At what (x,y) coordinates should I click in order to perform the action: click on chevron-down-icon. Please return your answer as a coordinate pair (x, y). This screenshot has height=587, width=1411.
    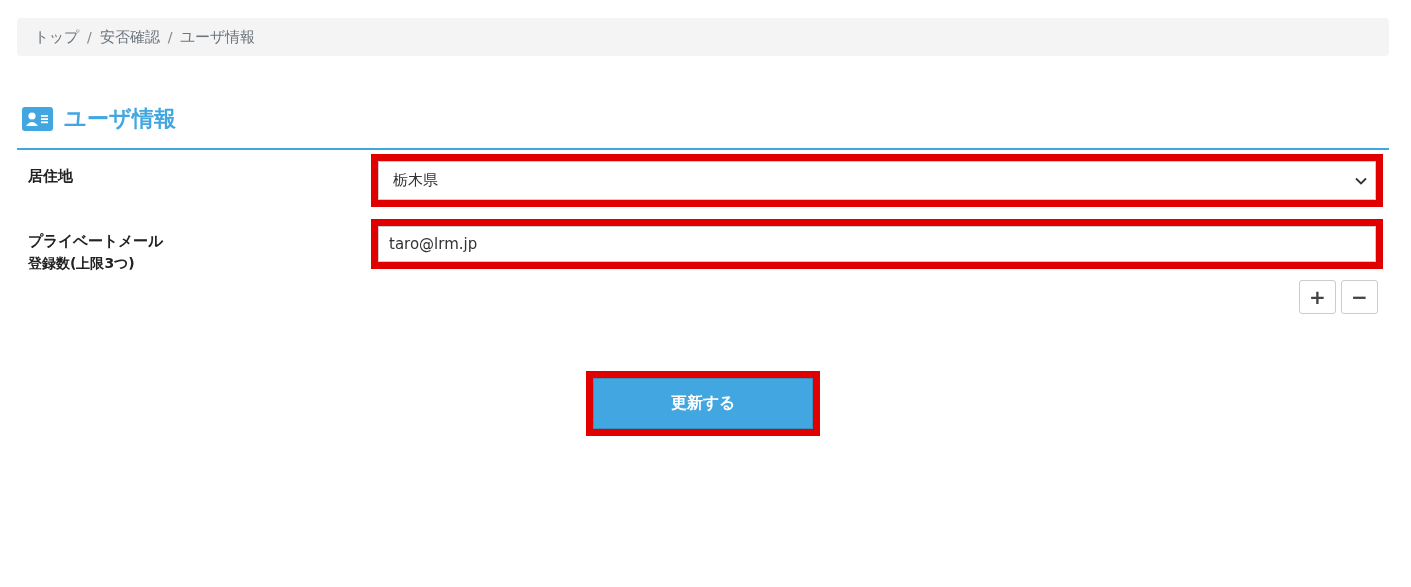
    Looking at the image, I should click on (1361, 180).